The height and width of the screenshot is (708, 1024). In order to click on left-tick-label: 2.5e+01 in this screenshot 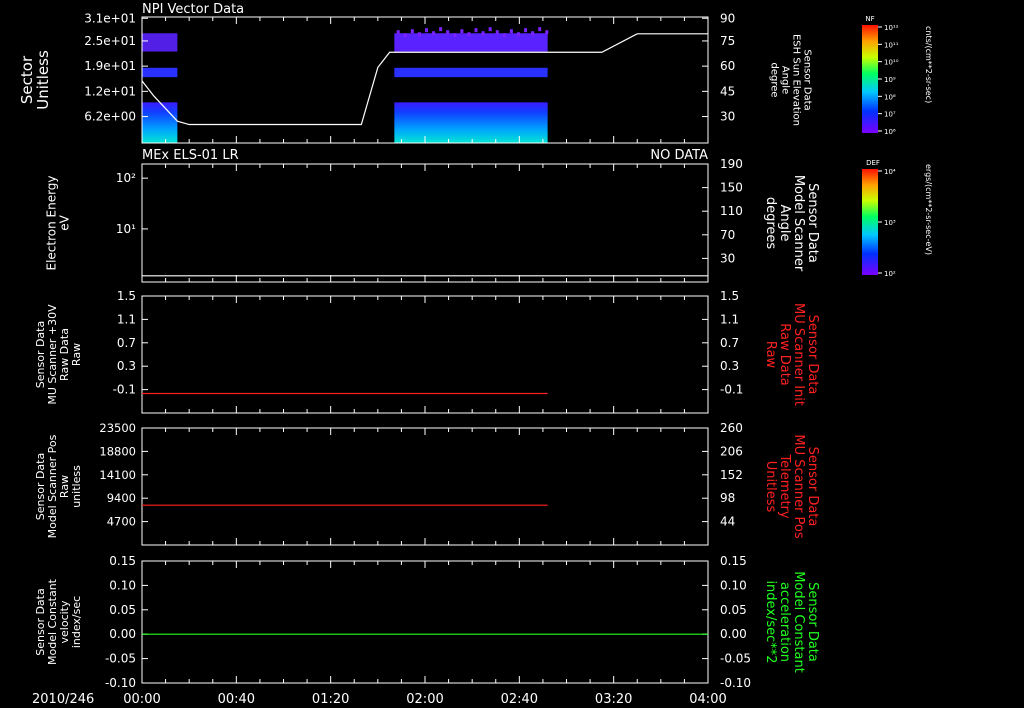, I will do `click(110, 41)`.